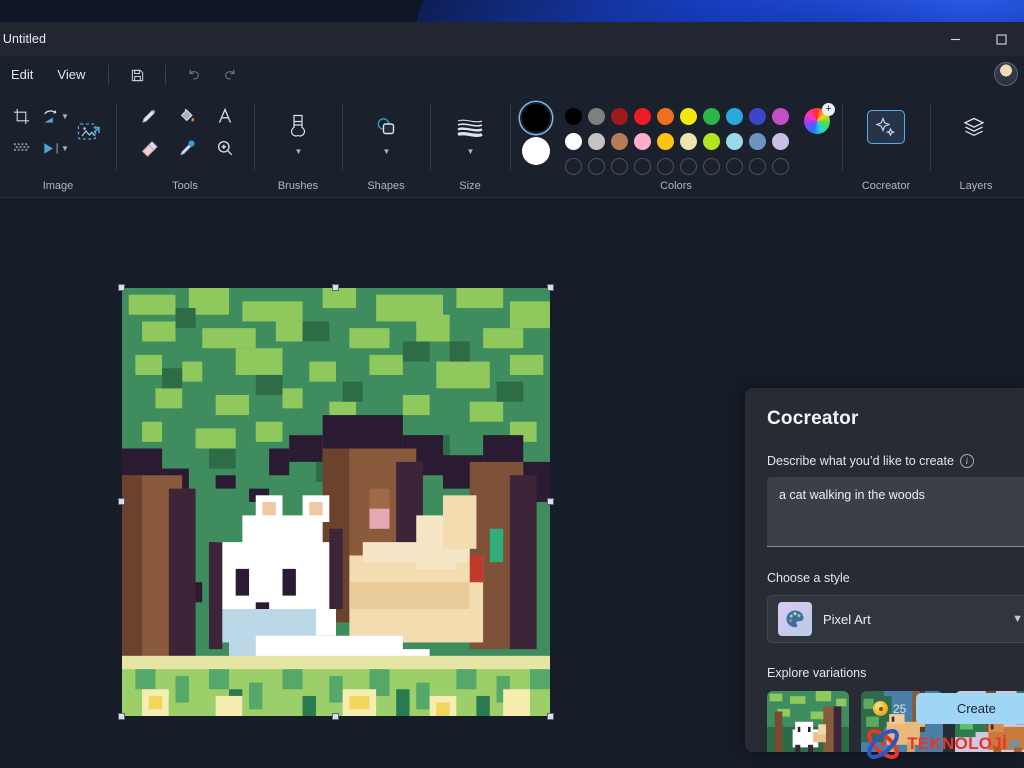  I want to click on flip-icon: ▼, so click(55, 148).